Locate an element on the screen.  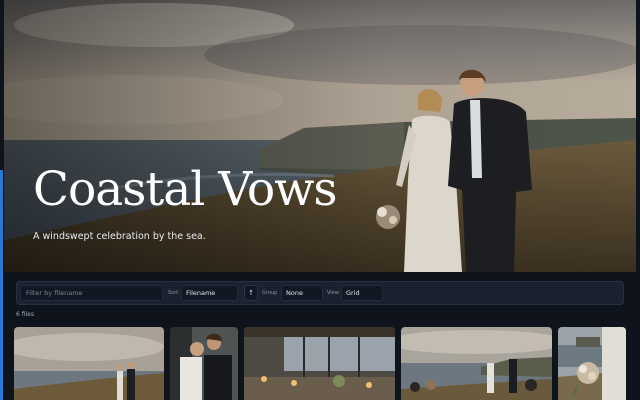
filter-toolbar: Sort Filename ↑ Group None View Grid is located at coordinates (320, 293).